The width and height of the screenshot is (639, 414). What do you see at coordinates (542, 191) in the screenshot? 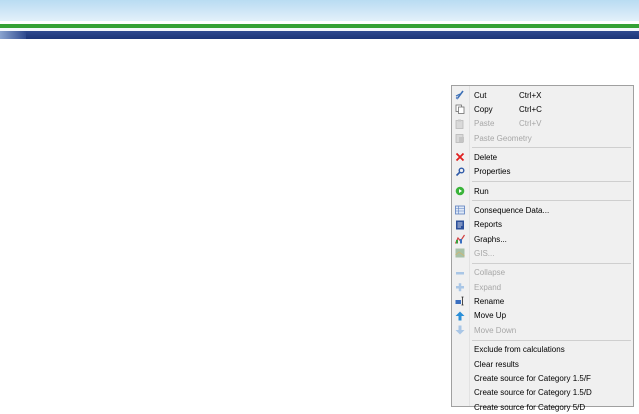
I see `menu-item-run: Run` at bounding box center [542, 191].